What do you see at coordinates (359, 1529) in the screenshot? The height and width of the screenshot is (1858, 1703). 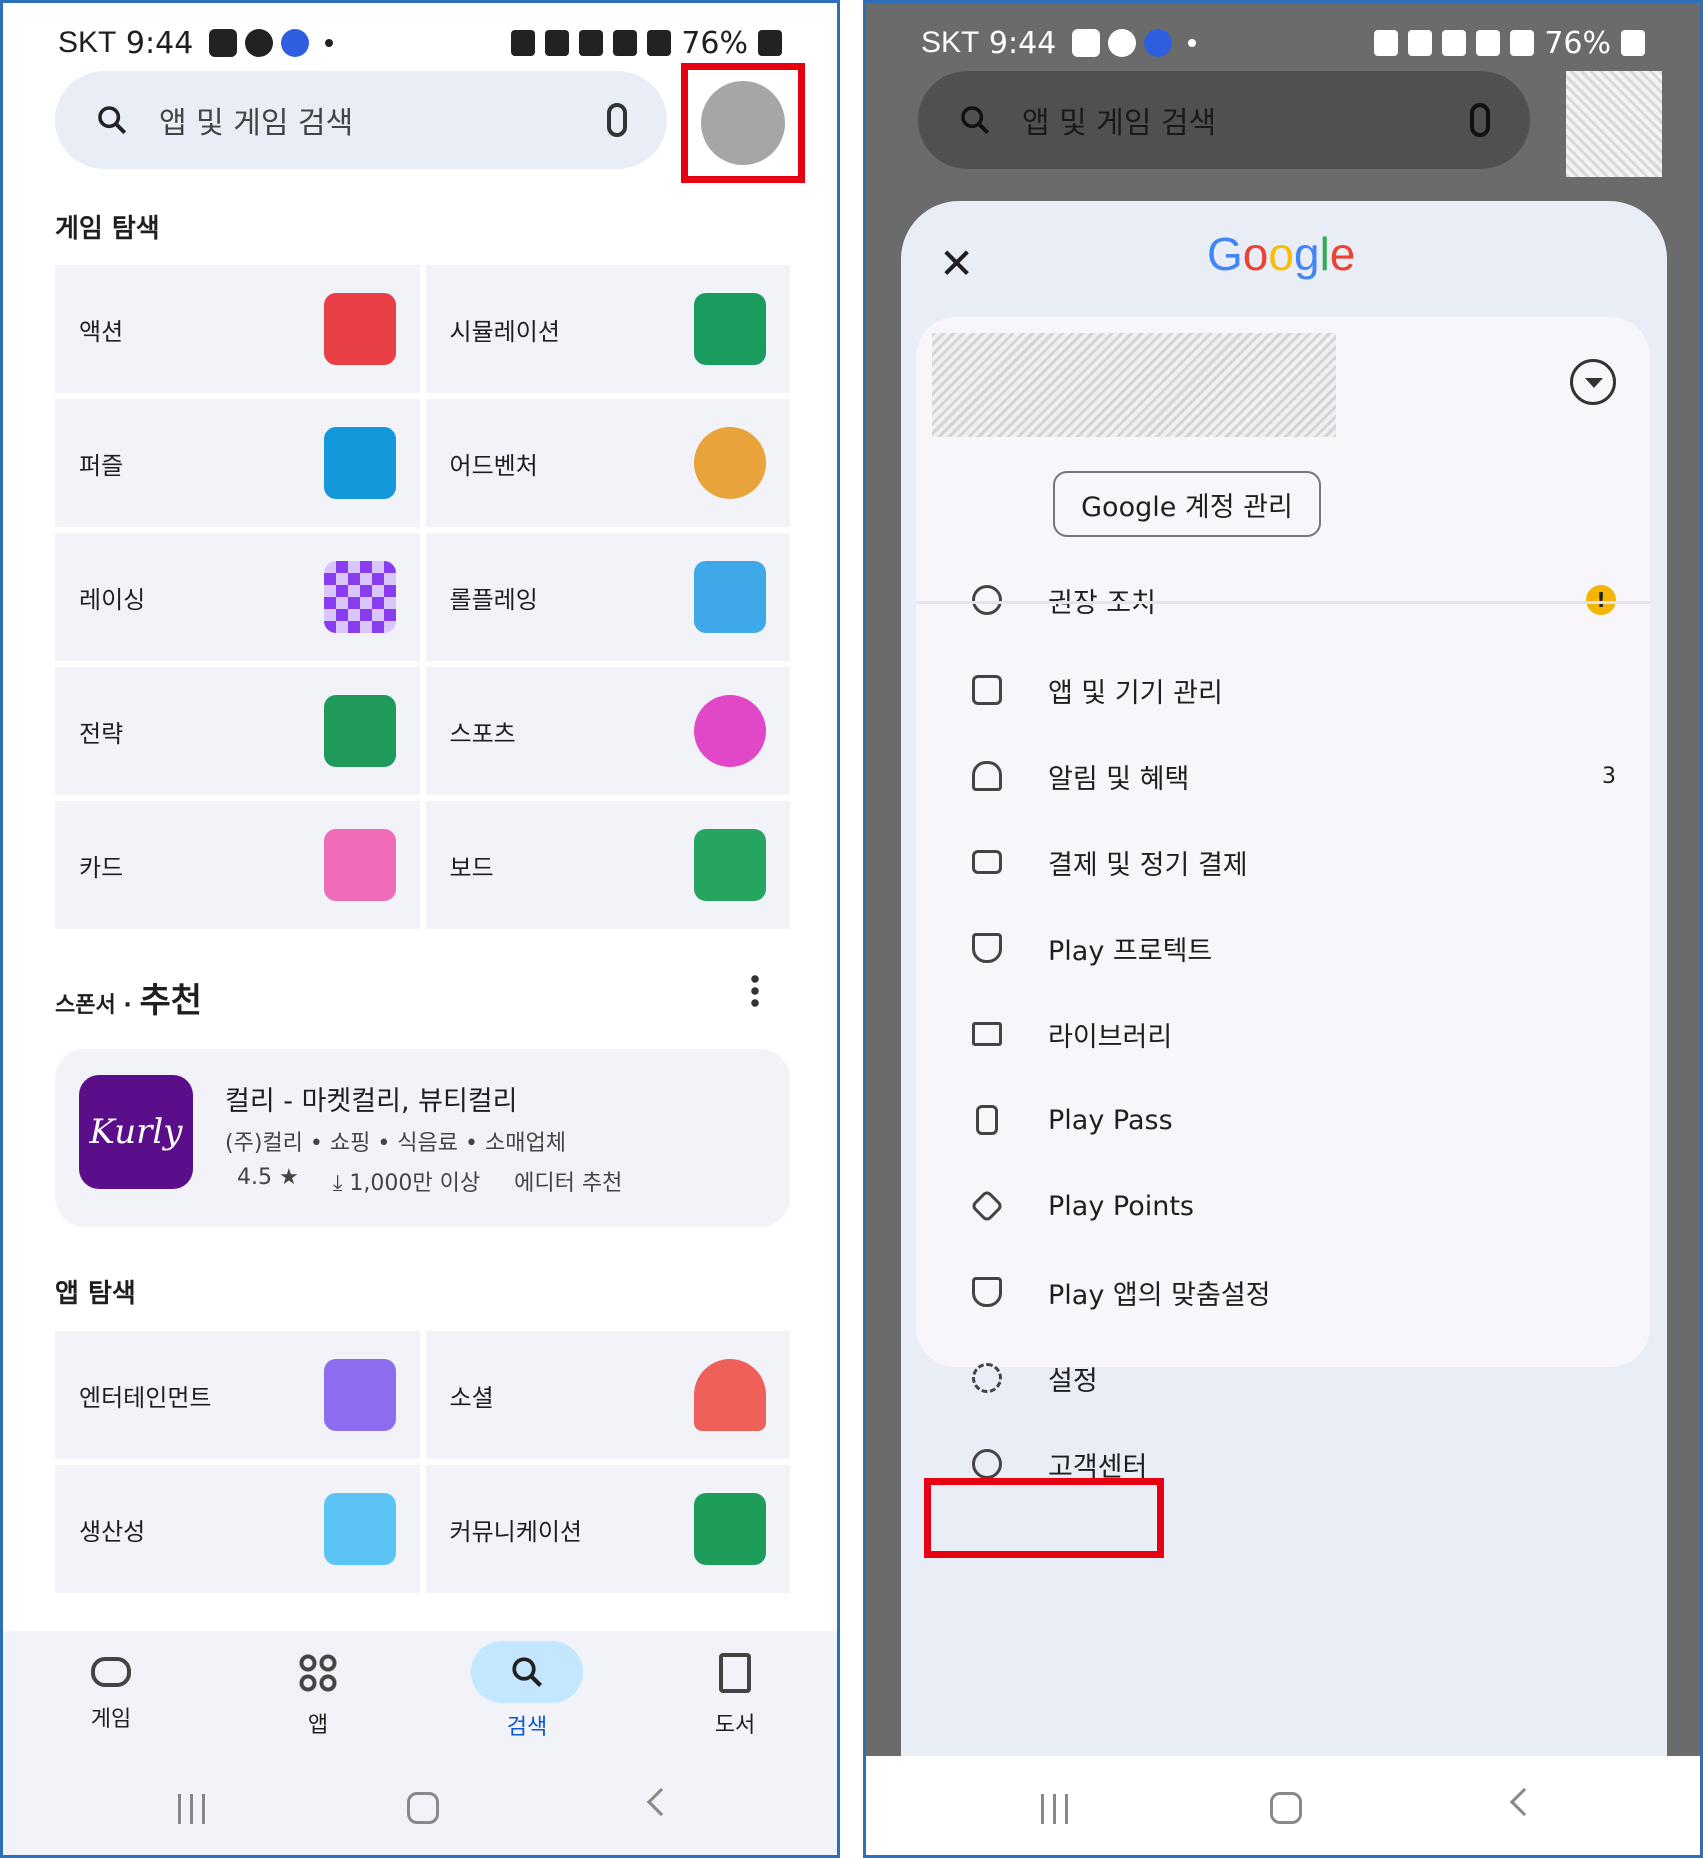 I see `list-icon` at bounding box center [359, 1529].